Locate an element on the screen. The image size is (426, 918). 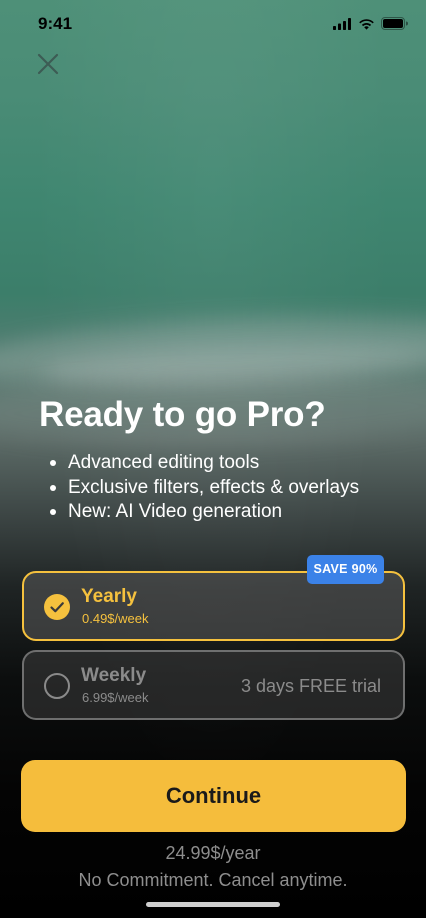
commitment-note: No Commitment. Cancel anytime. is located at coordinates (213, 880).